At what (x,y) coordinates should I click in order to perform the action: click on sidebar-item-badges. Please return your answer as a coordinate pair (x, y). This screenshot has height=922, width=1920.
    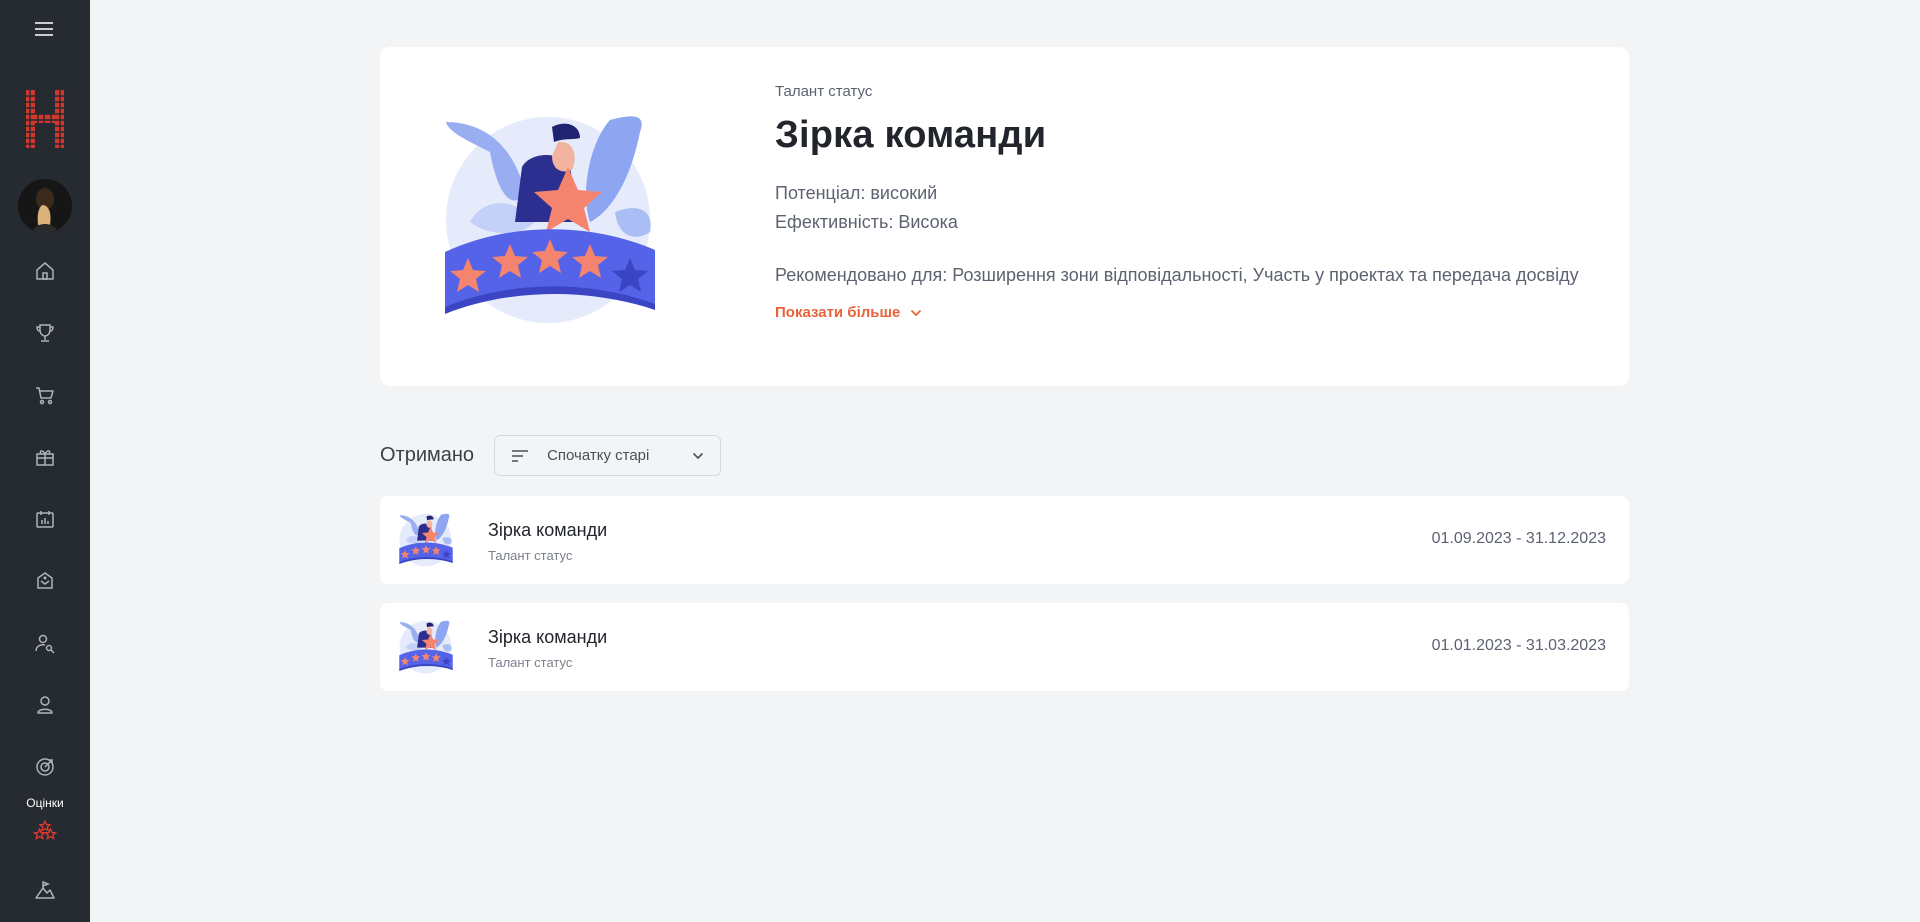
    Looking at the image, I should click on (45, 581).